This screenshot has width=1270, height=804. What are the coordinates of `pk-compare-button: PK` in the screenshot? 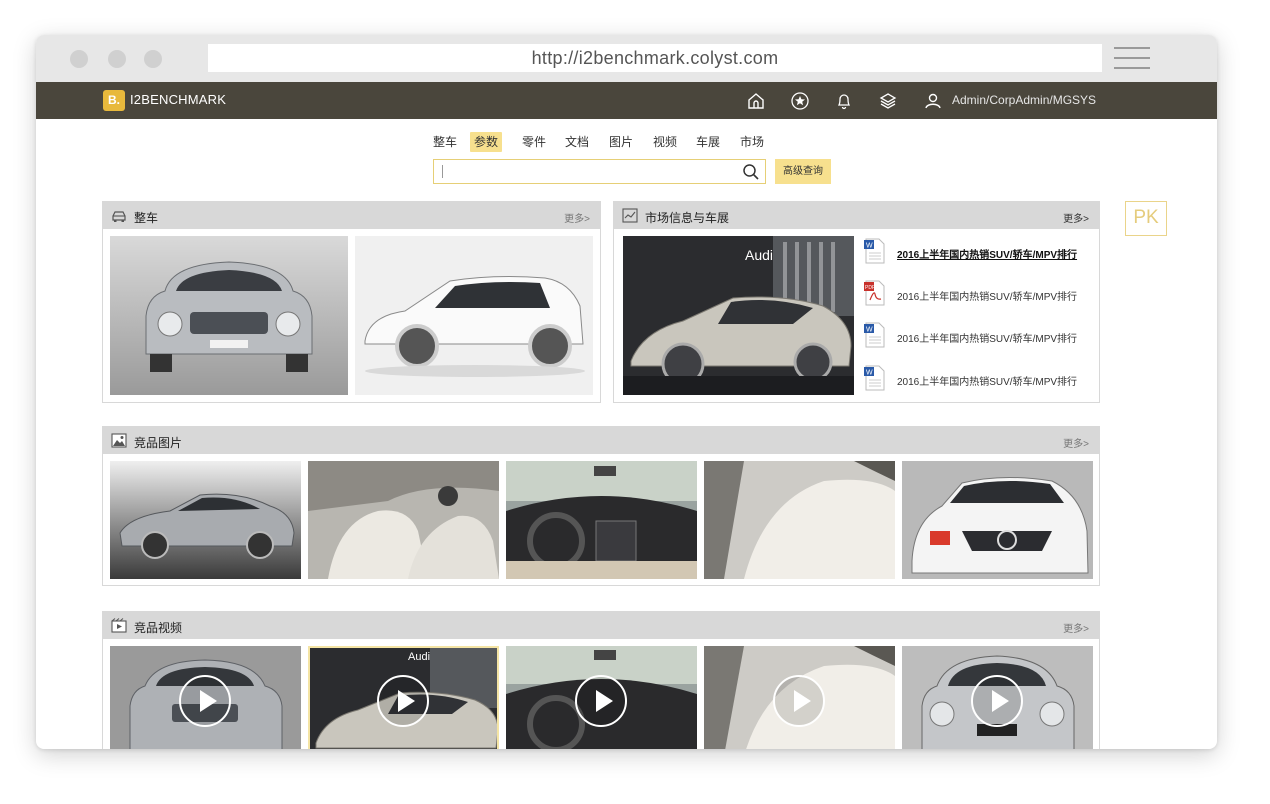 It's located at (1146, 218).